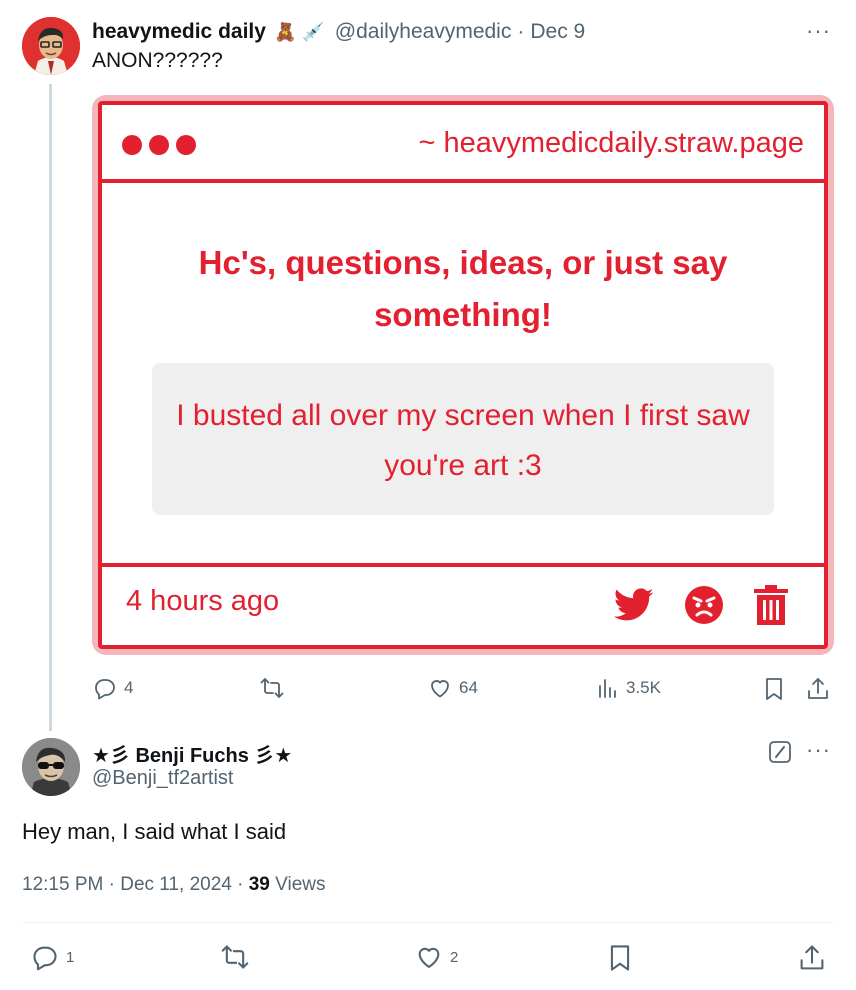  I want to click on window-dots-icon, so click(159, 145).